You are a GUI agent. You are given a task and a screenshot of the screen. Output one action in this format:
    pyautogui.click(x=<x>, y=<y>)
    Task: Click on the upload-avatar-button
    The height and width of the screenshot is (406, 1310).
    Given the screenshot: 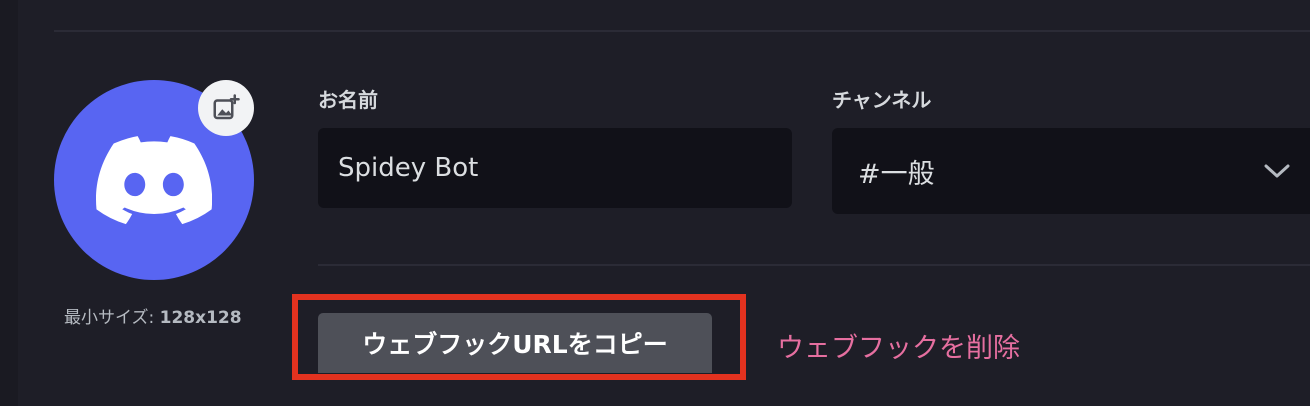 What is the action you would take?
    pyautogui.click(x=226, y=108)
    